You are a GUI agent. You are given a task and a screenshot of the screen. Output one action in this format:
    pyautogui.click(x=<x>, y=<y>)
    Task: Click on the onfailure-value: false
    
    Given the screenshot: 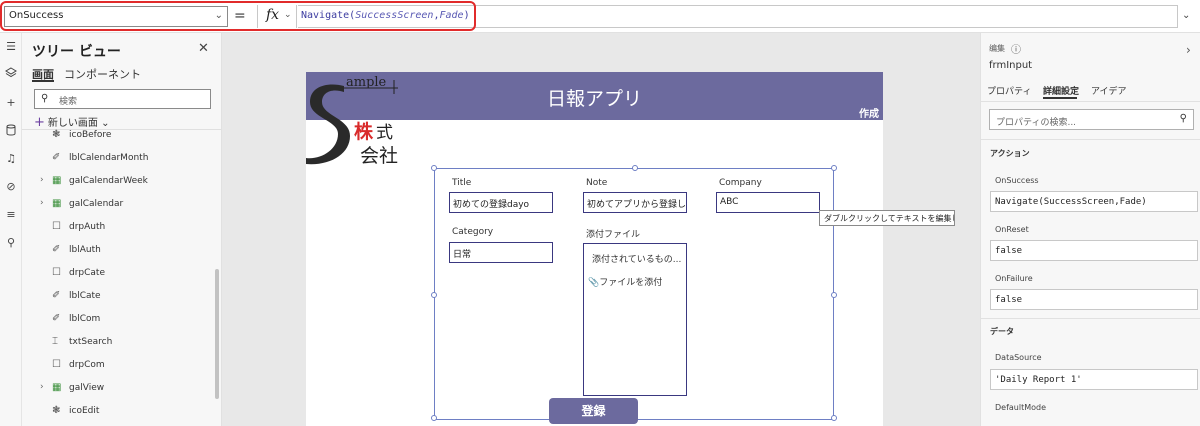 What is the action you would take?
    pyautogui.click(x=1009, y=300)
    